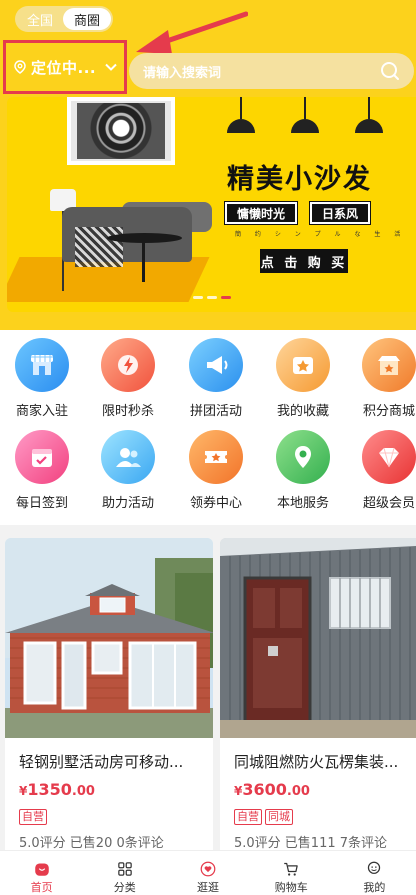  What do you see at coordinates (381, 378) in the screenshot?
I see `menu-item-points-mall: 积分商城` at bounding box center [381, 378].